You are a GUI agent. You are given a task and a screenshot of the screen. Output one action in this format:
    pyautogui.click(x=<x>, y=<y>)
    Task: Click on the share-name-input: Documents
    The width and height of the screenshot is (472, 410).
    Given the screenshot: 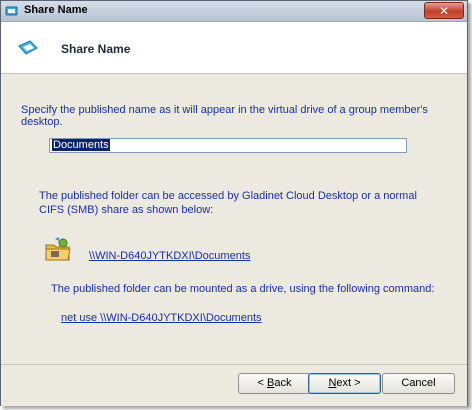 What is the action you would take?
    pyautogui.click(x=228, y=145)
    